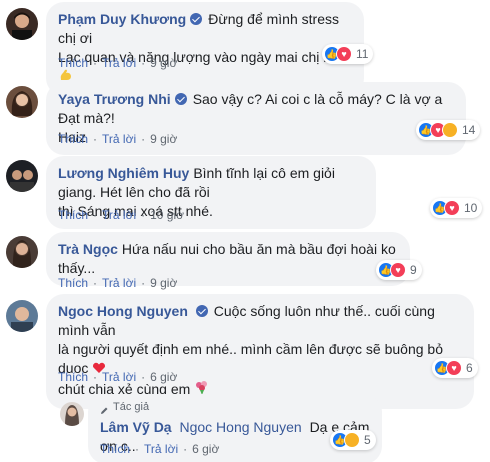  I want to click on comment-actions: Thích · Trả lời · 10 giờ, so click(121, 215).